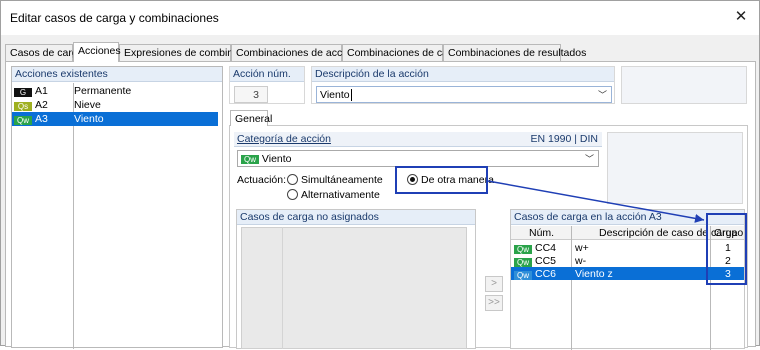 The width and height of the screenshot is (760, 350). Describe the element at coordinates (251, 118) in the screenshot. I see `tab-general: General` at that location.